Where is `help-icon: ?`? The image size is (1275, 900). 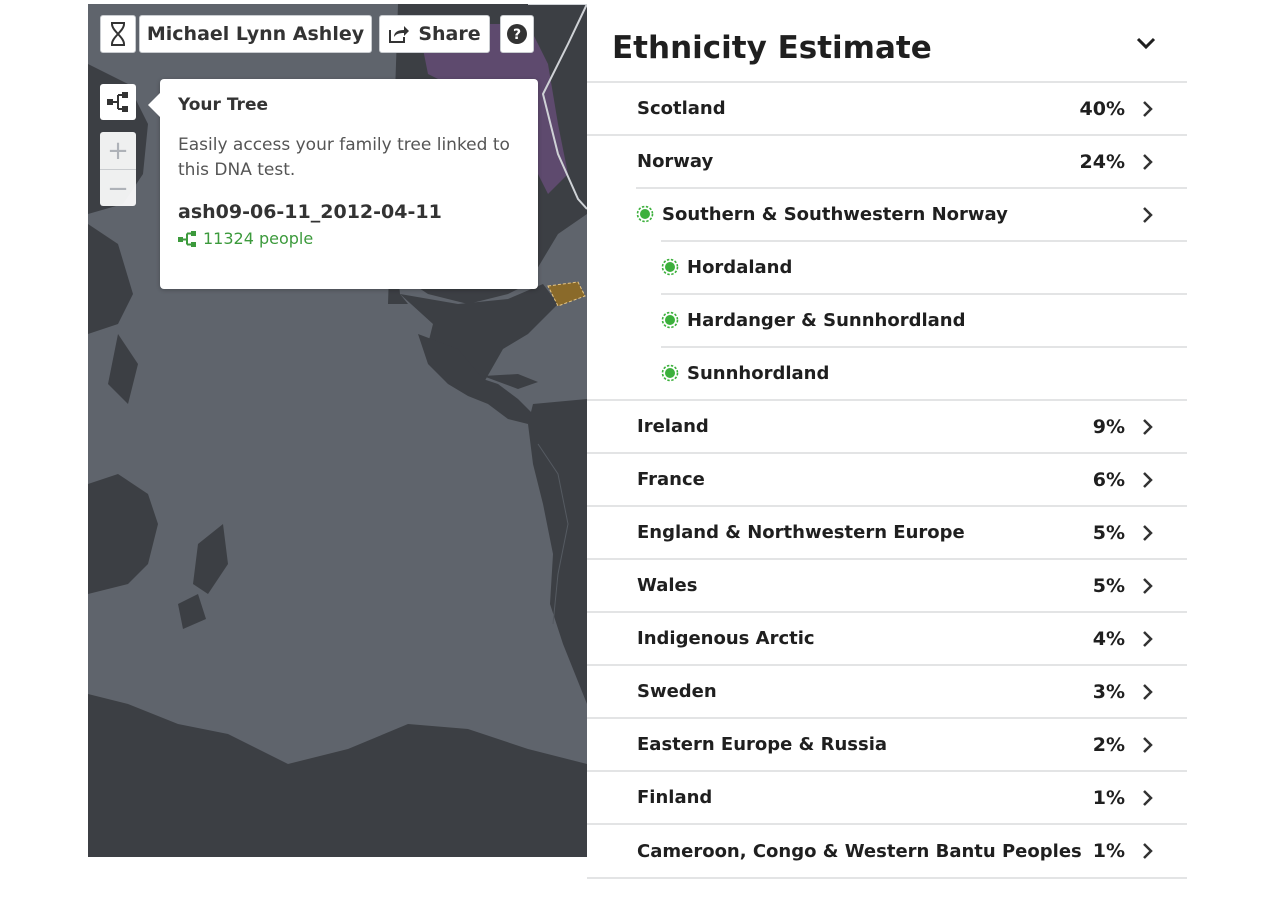
help-icon: ? is located at coordinates (517, 34).